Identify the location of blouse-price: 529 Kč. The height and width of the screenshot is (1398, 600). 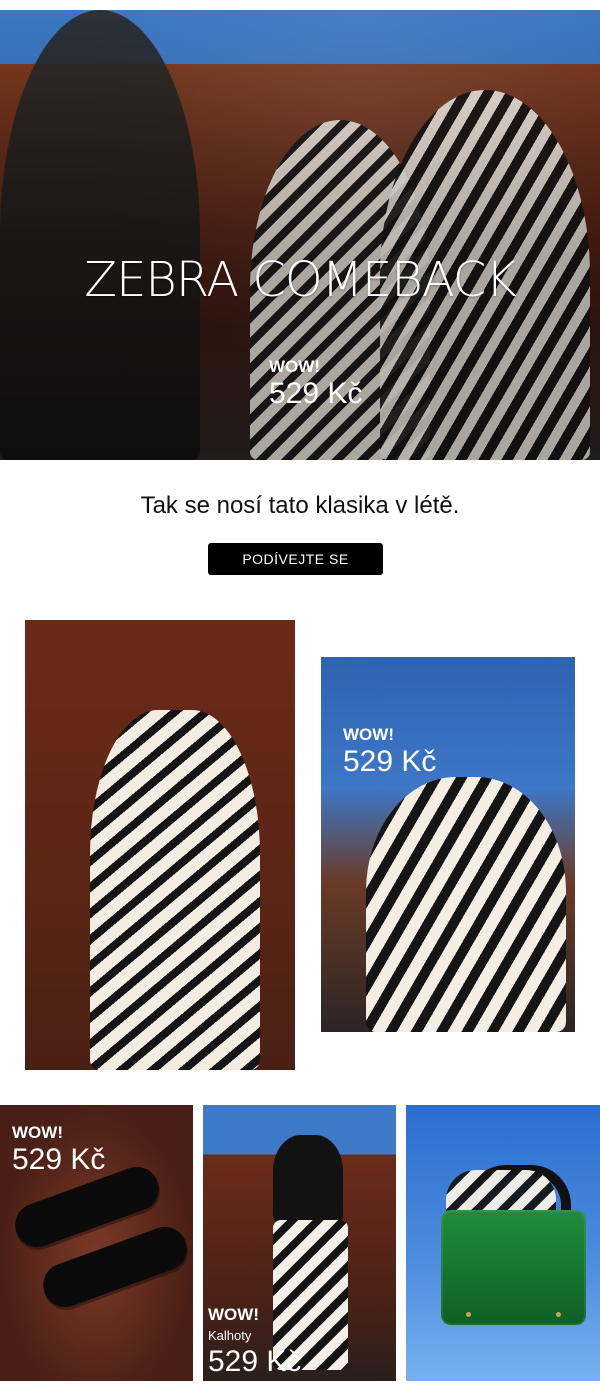
(390, 761).